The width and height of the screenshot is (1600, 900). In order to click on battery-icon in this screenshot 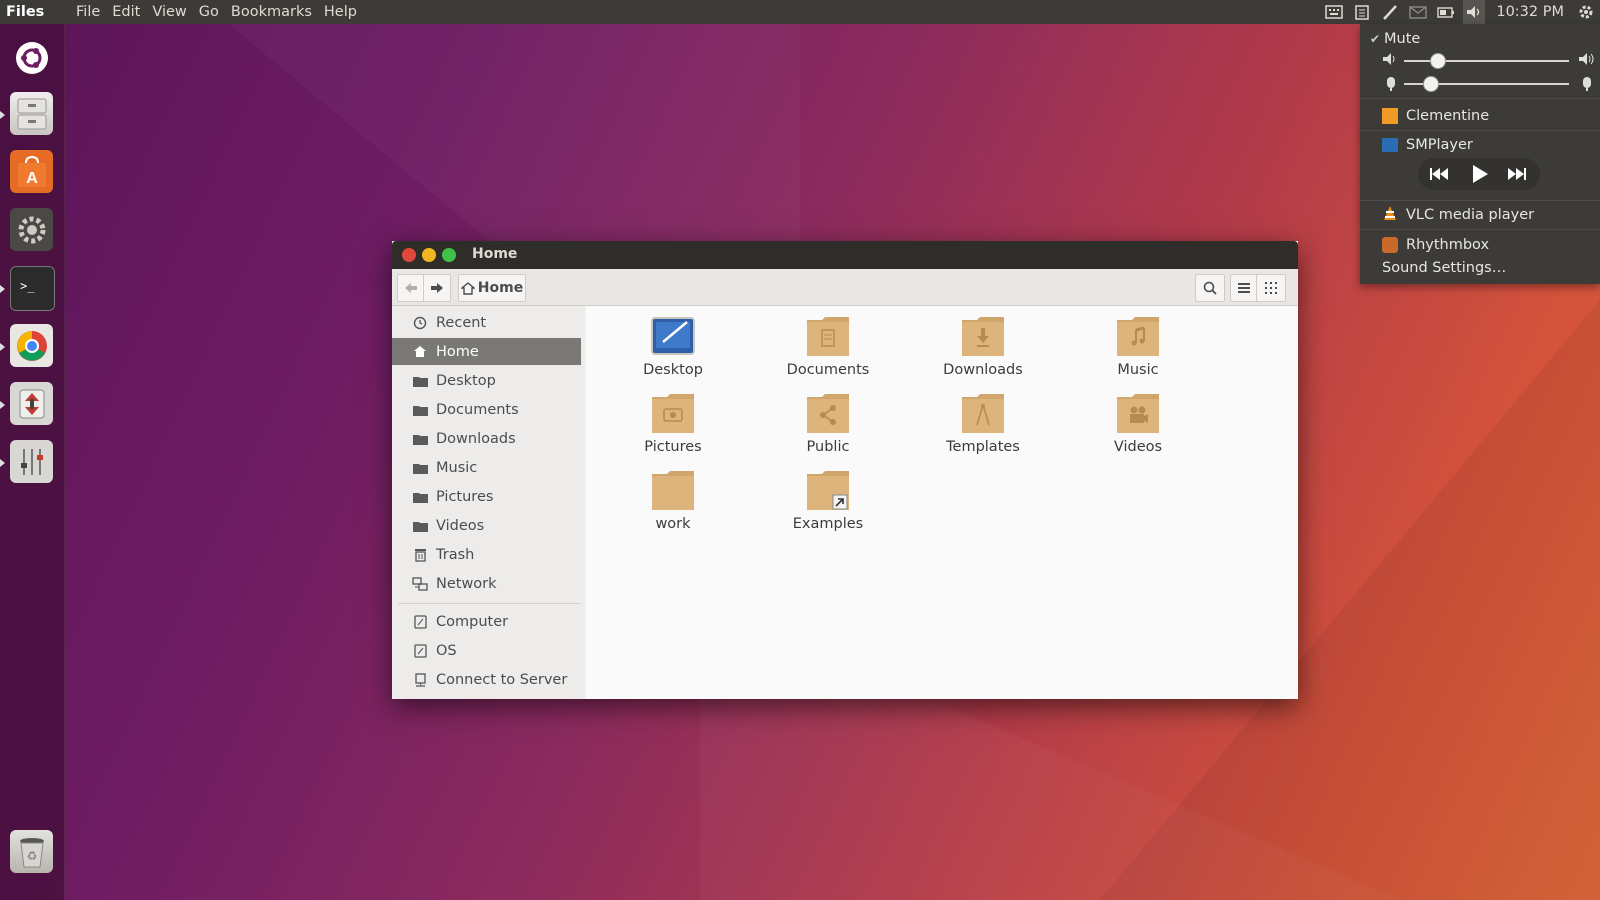, I will do `click(1446, 12)`.